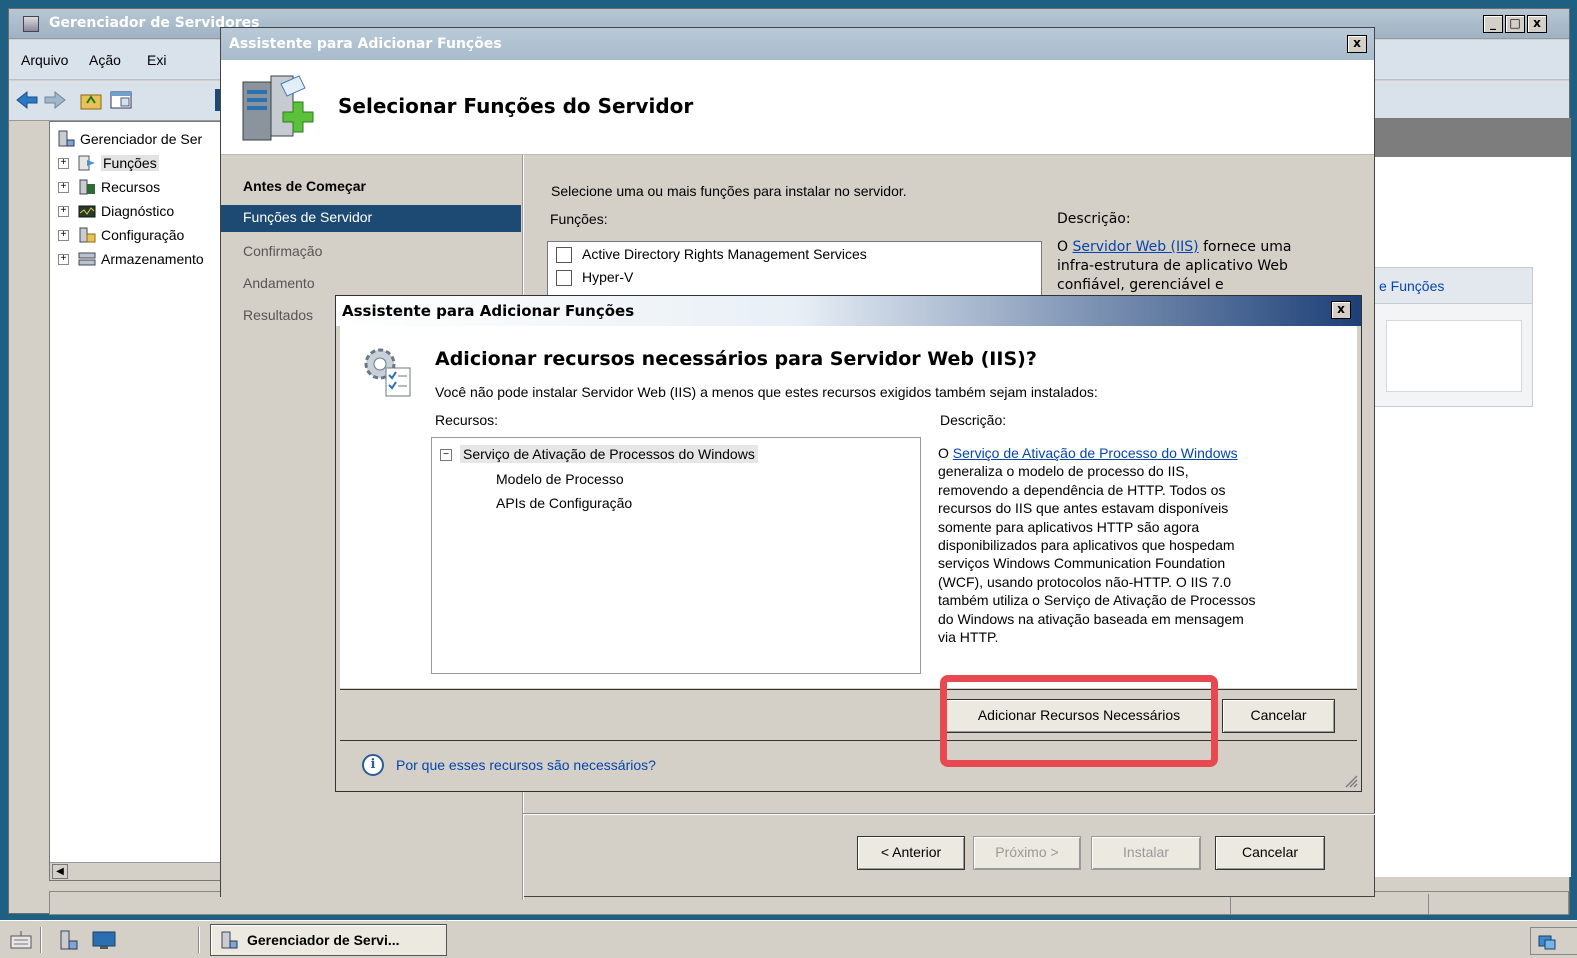  I want to click on right-panel-link: e Funções, so click(1411, 286).